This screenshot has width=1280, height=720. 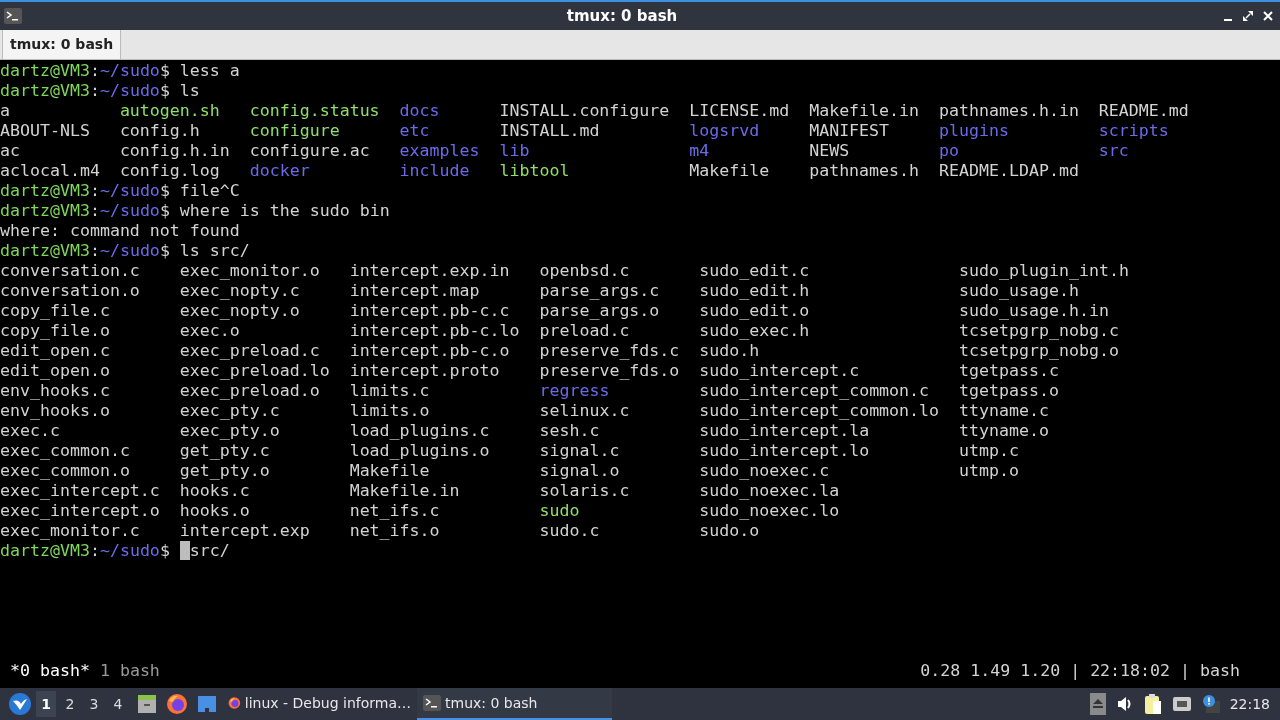 What do you see at coordinates (424, 371) in the screenshot?
I see `file-name: intercept.proto` at bounding box center [424, 371].